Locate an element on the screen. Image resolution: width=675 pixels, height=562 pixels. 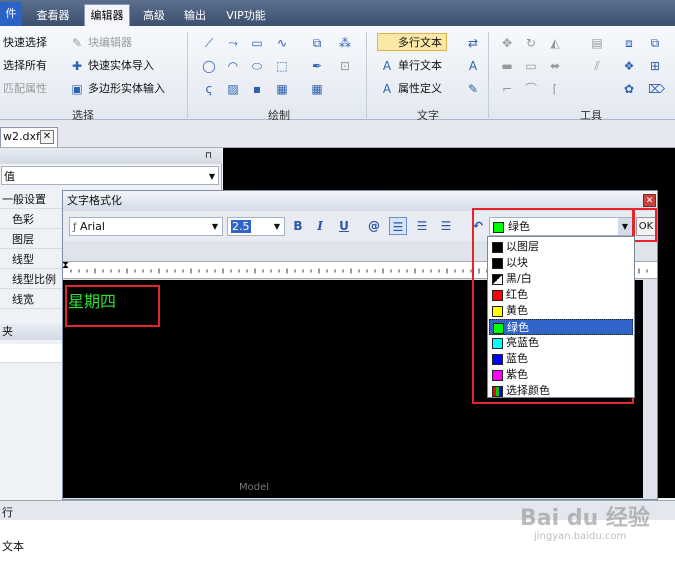
color-option: 蓝色 is located at coordinates (561, 359).